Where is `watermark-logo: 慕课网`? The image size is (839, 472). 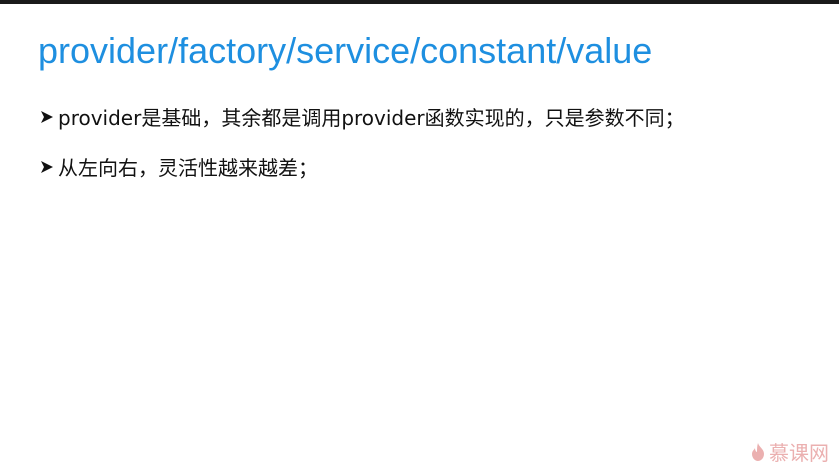
watermark-logo: 慕课网 is located at coordinates (789, 451).